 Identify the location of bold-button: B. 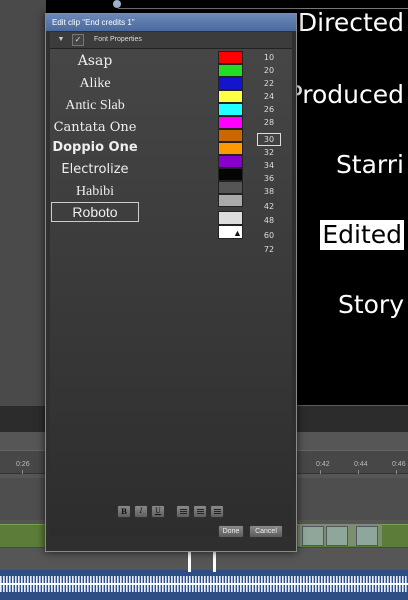
(124, 511).